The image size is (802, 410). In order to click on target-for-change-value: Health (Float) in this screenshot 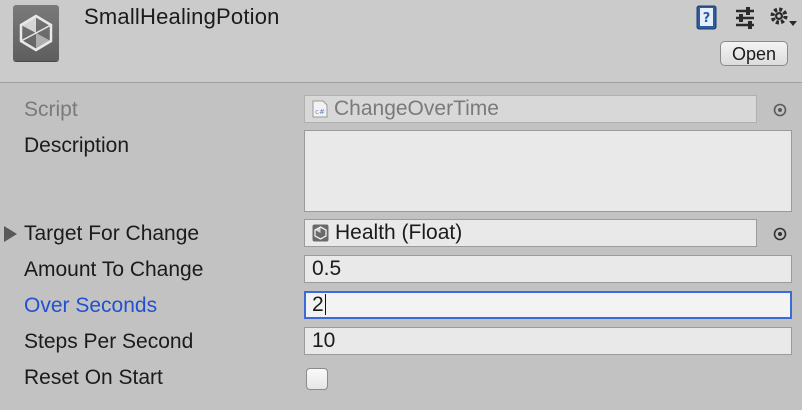, I will do `click(399, 232)`.